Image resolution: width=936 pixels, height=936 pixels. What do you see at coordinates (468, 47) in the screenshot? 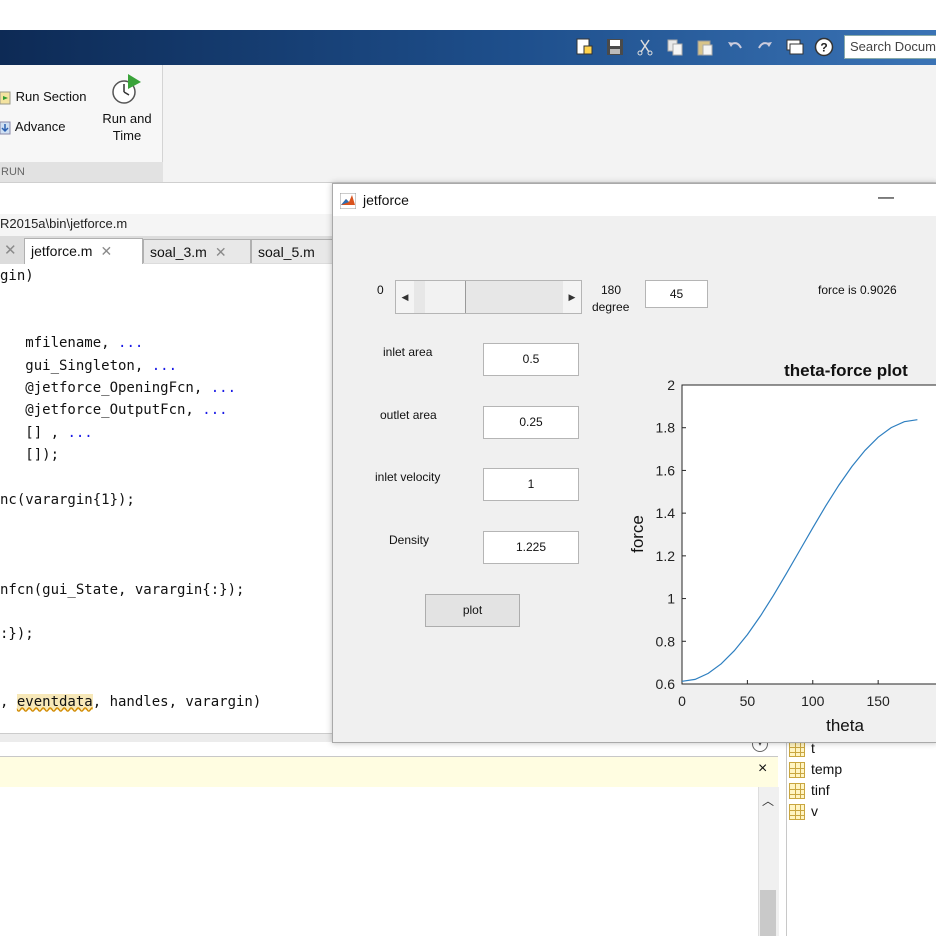
I see `title-bar: ?` at bounding box center [468, 47].